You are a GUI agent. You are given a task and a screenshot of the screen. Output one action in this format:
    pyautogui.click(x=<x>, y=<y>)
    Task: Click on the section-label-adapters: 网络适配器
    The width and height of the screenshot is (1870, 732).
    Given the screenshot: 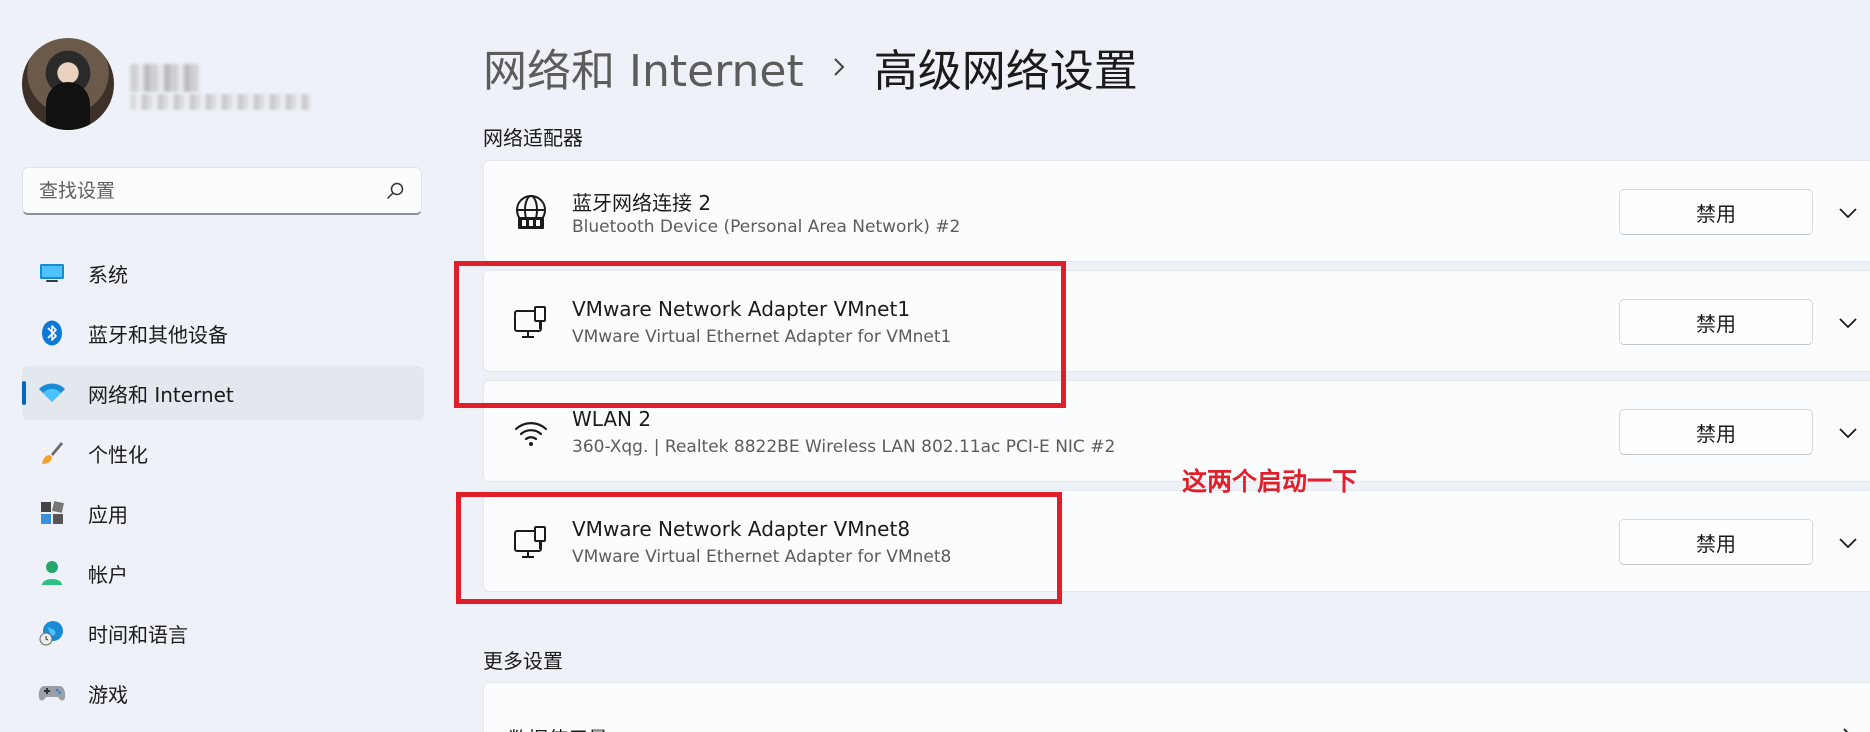 What is the action you would take?
    pyautogui.click(x=533, y=138)
    